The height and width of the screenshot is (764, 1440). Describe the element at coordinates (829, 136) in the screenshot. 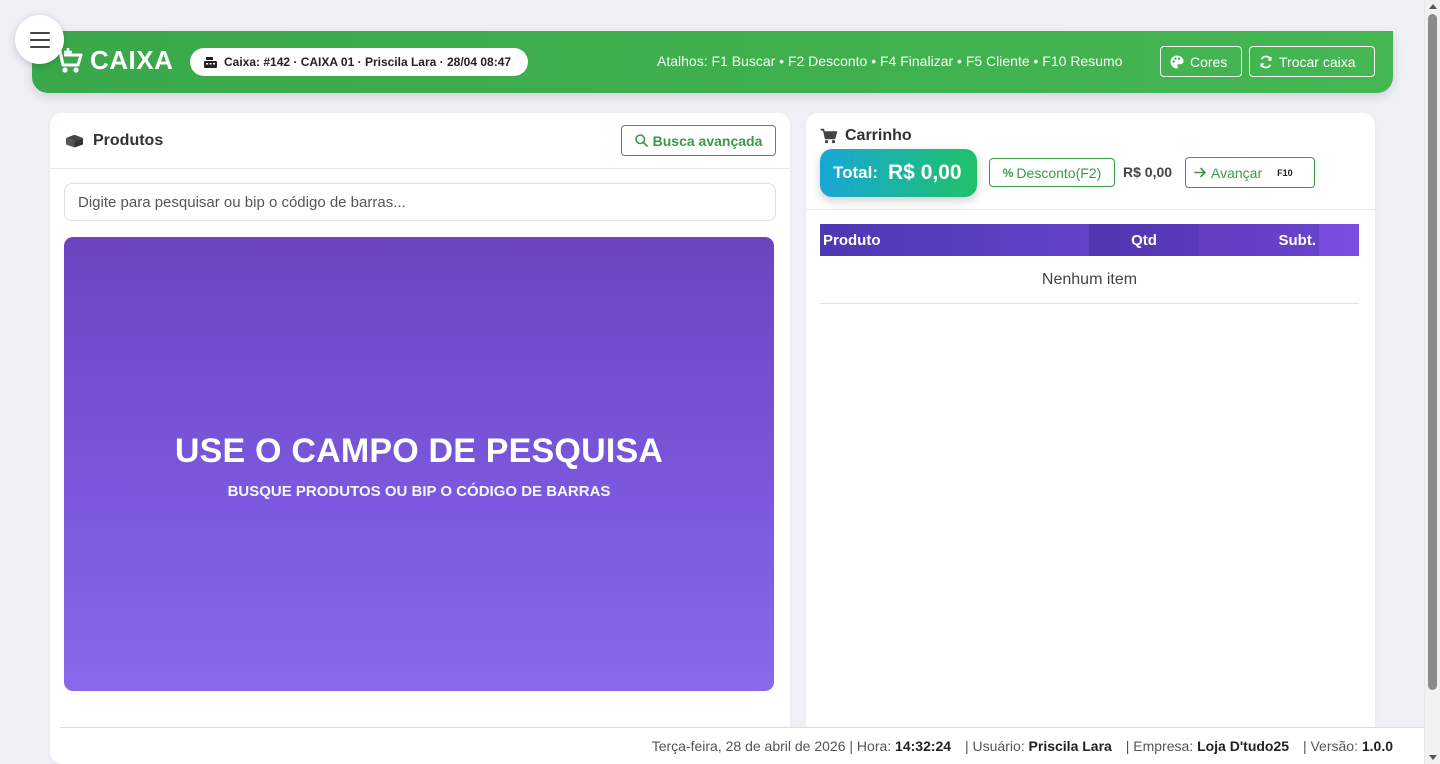

I see `cart-icon` at that location.